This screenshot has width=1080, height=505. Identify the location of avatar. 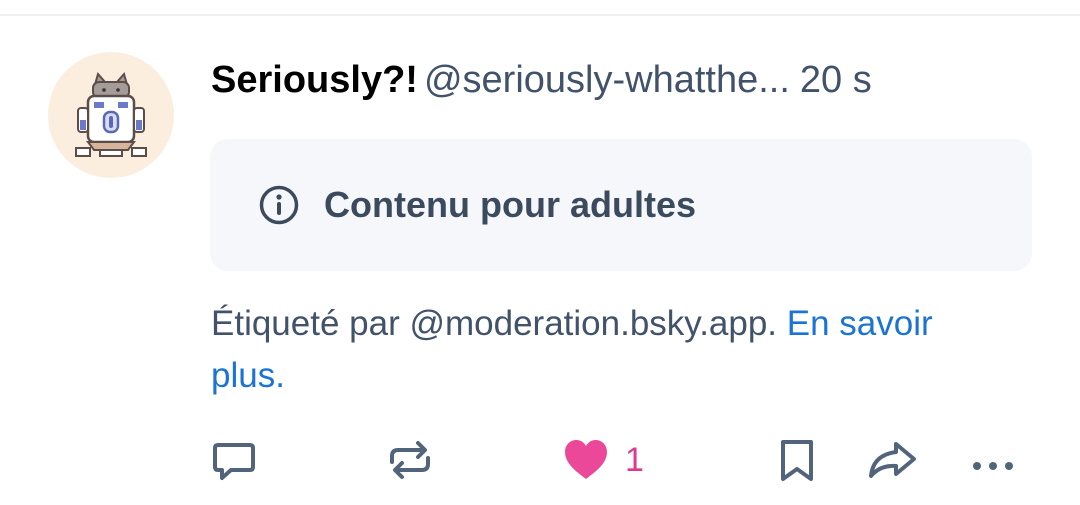
(111, 115).